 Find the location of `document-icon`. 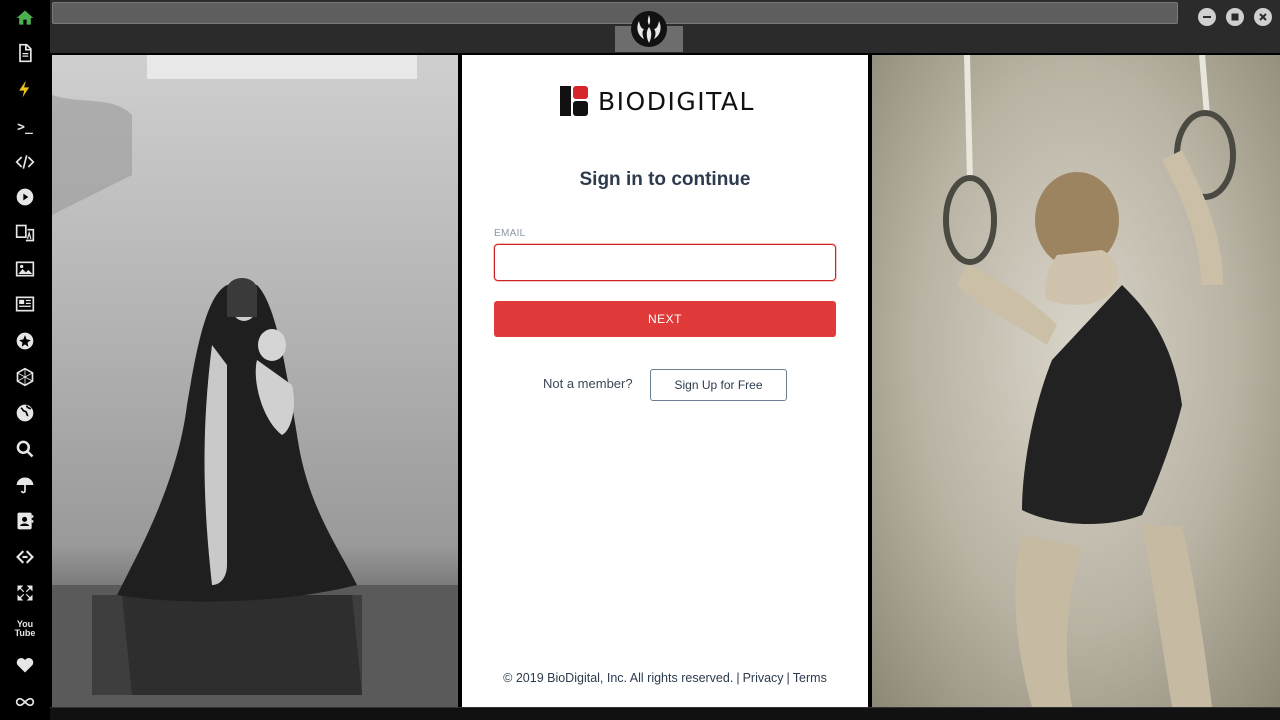

document-icon is located at coordinates (25, 53).